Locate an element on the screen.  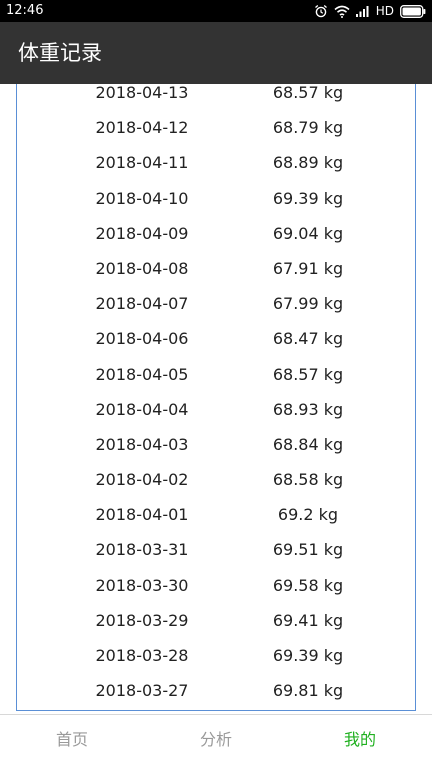
list-item: 2018-04-06 68.47 kg is located at coordinates (216, 338).